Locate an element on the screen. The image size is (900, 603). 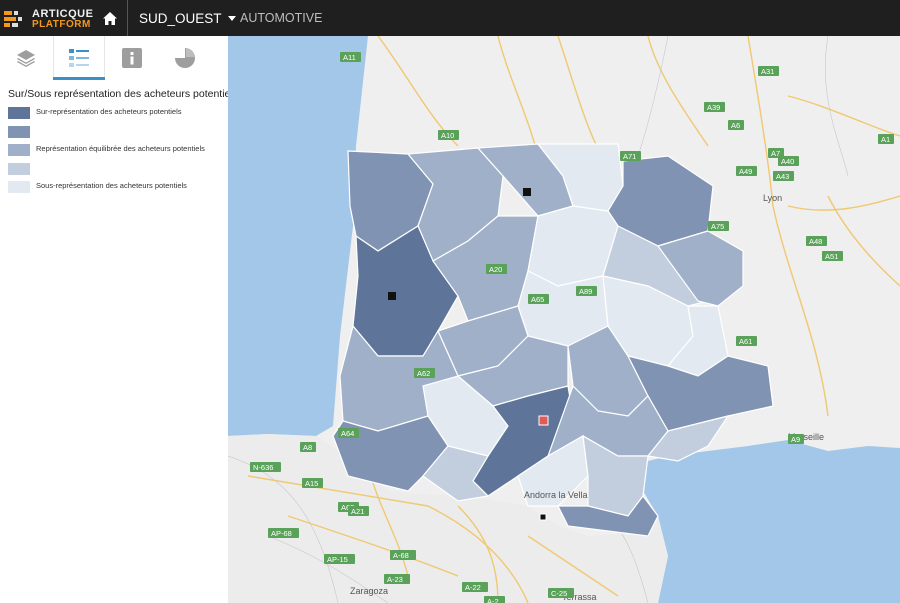
road-shield-label: A-23 is located at coordinates (395, 579).